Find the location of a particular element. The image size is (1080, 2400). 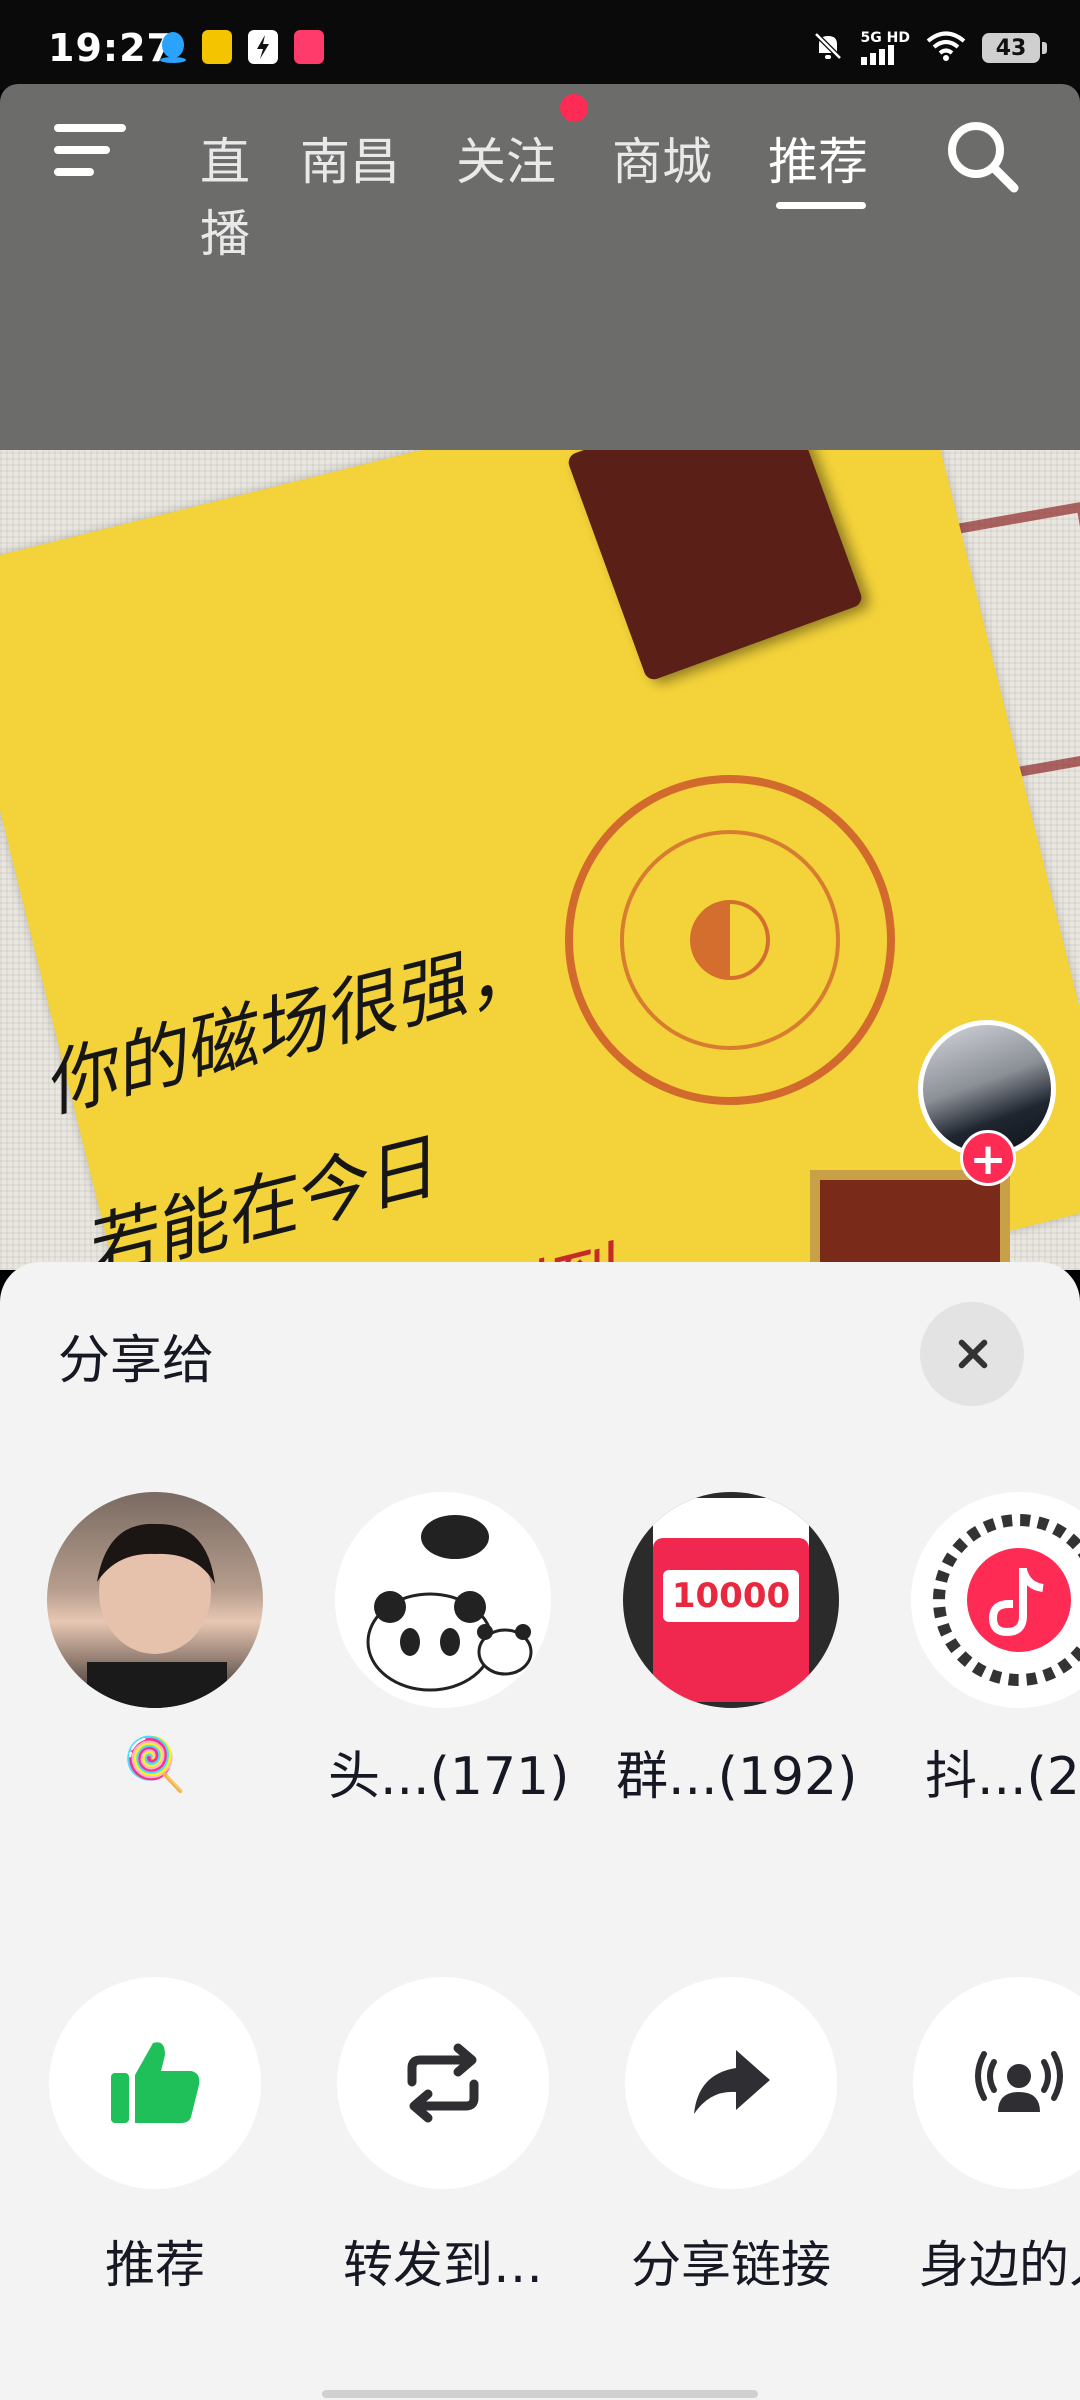

thumbs-up-icon is located at coordinates (155, 2082).